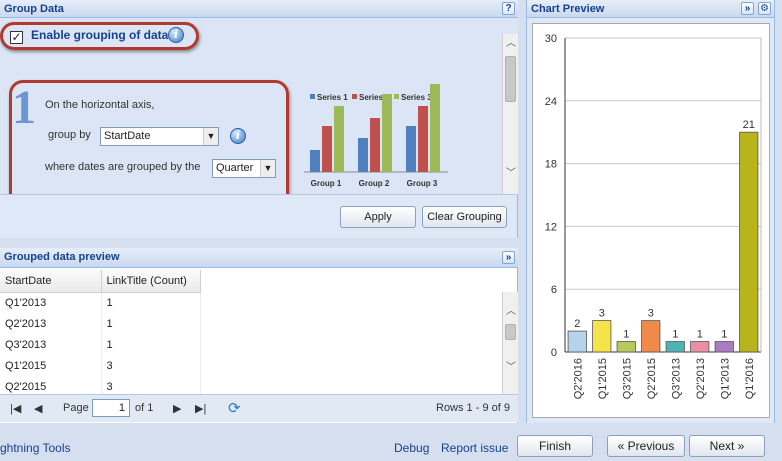 The height and width of the screenshot is (461, 782). What do you see at coordinates (646, 446) in the screenshot?
I see `previous-button: « Previous` at bounding box center [646, 446].